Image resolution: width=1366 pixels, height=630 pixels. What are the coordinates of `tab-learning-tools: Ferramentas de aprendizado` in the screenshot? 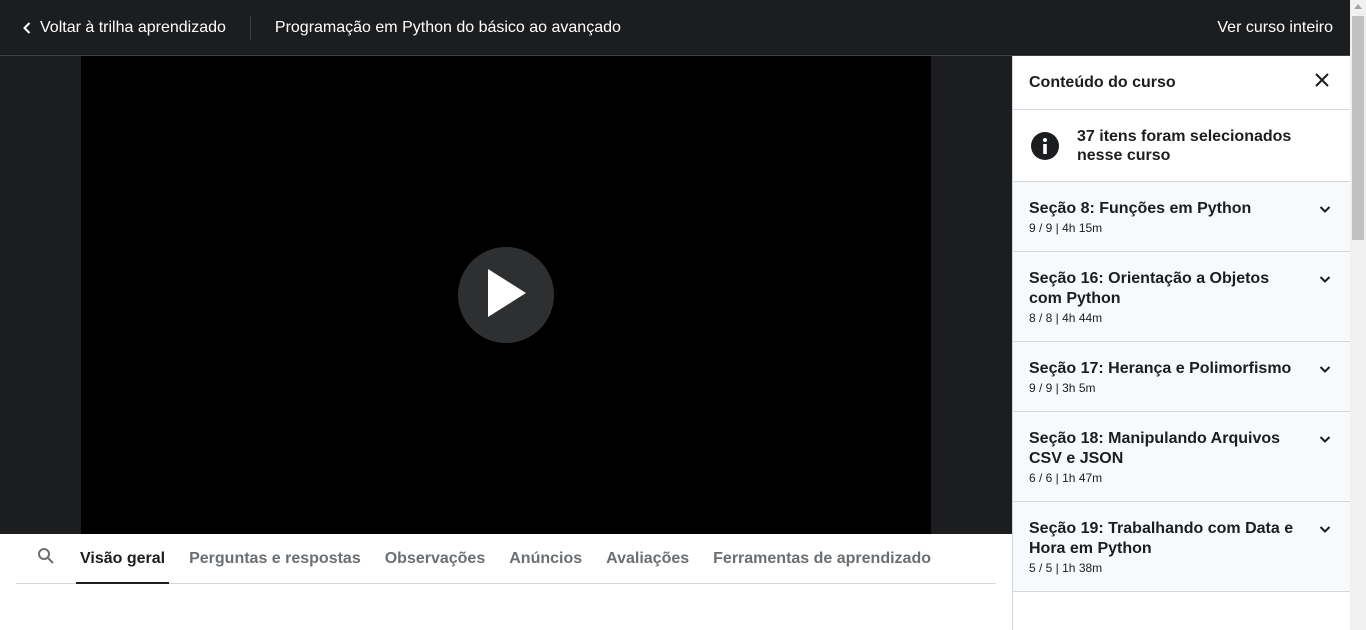 It's located at (822, 558).